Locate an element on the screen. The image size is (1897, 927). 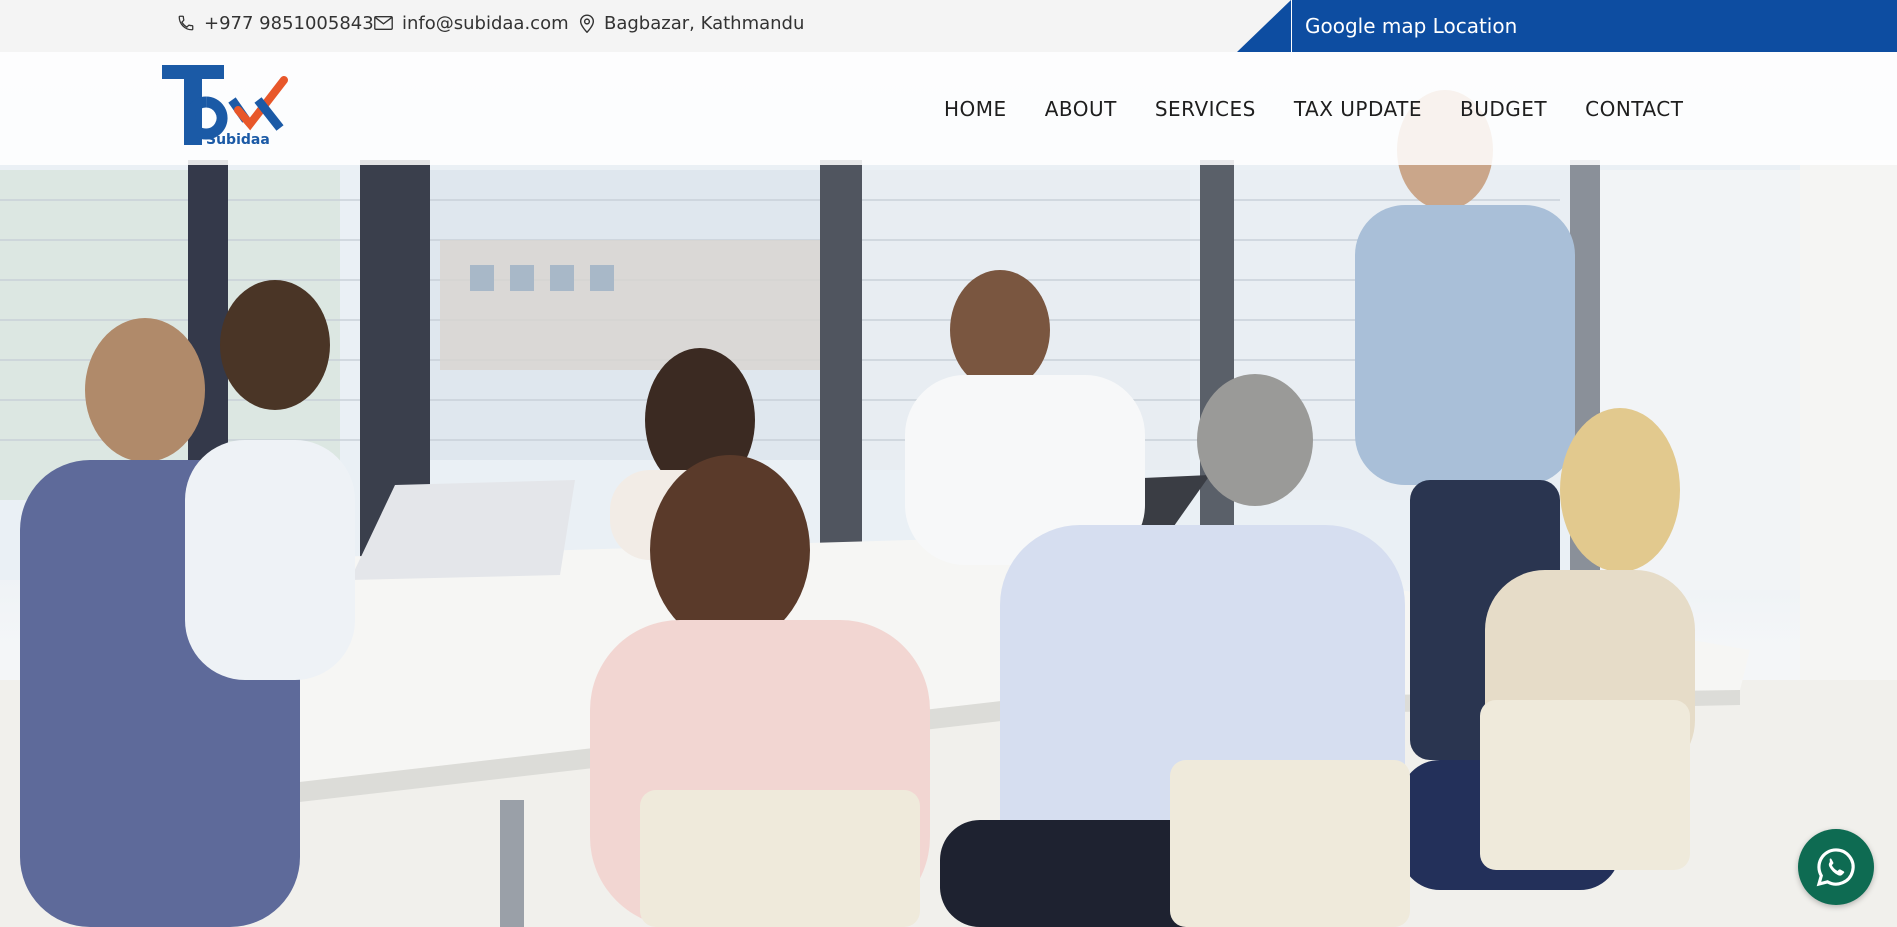
email-contact: info@subidaa.com is located at coordinates (471, 23).